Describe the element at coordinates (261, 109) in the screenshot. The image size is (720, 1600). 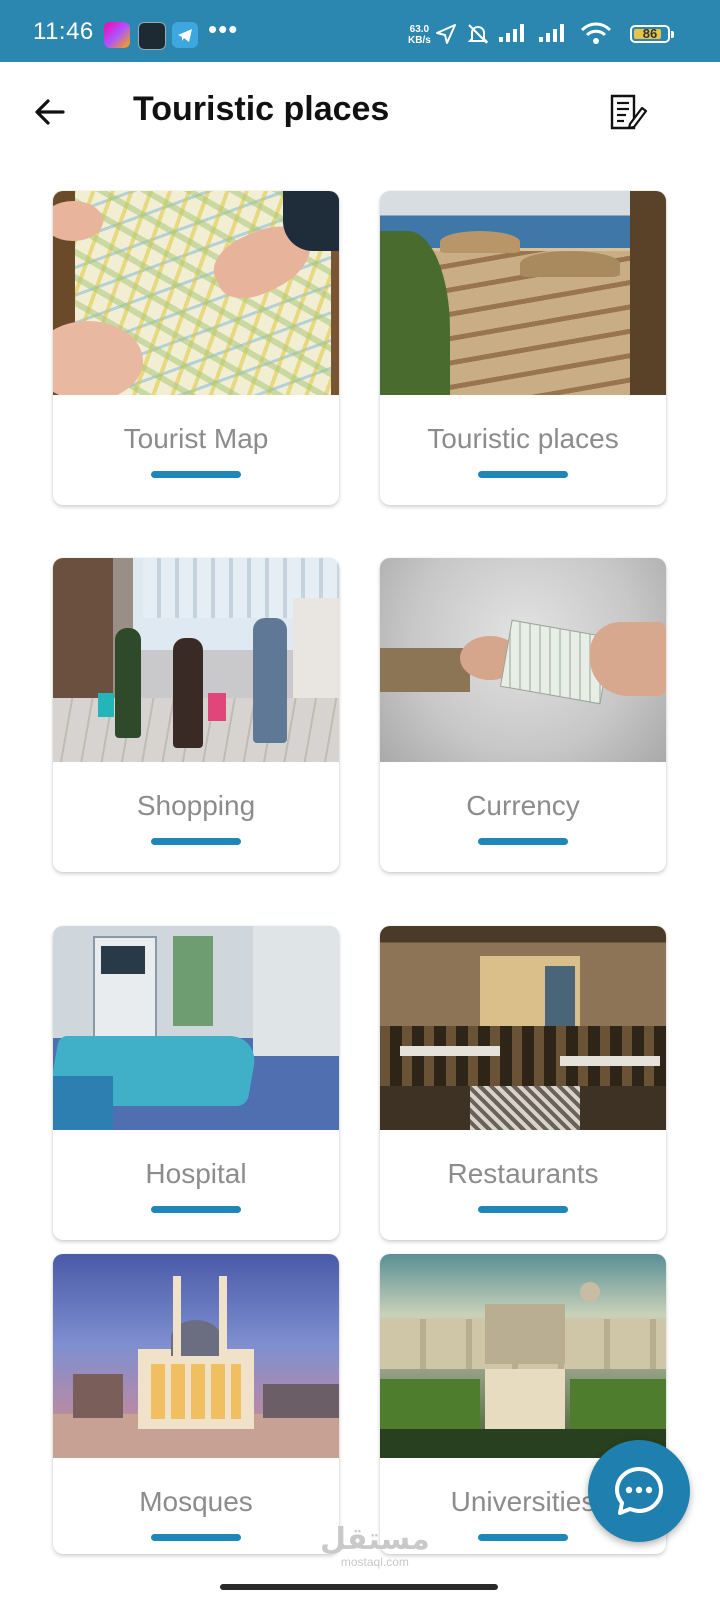
I see `page-title: Touristic places` at that location.